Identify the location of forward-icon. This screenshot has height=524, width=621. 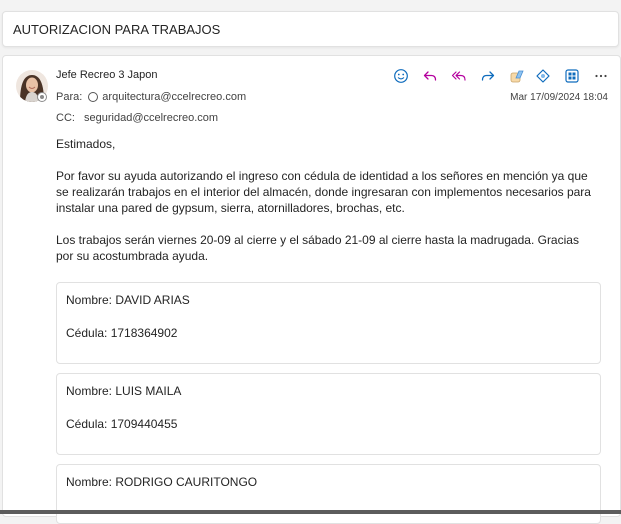
(488, 76).